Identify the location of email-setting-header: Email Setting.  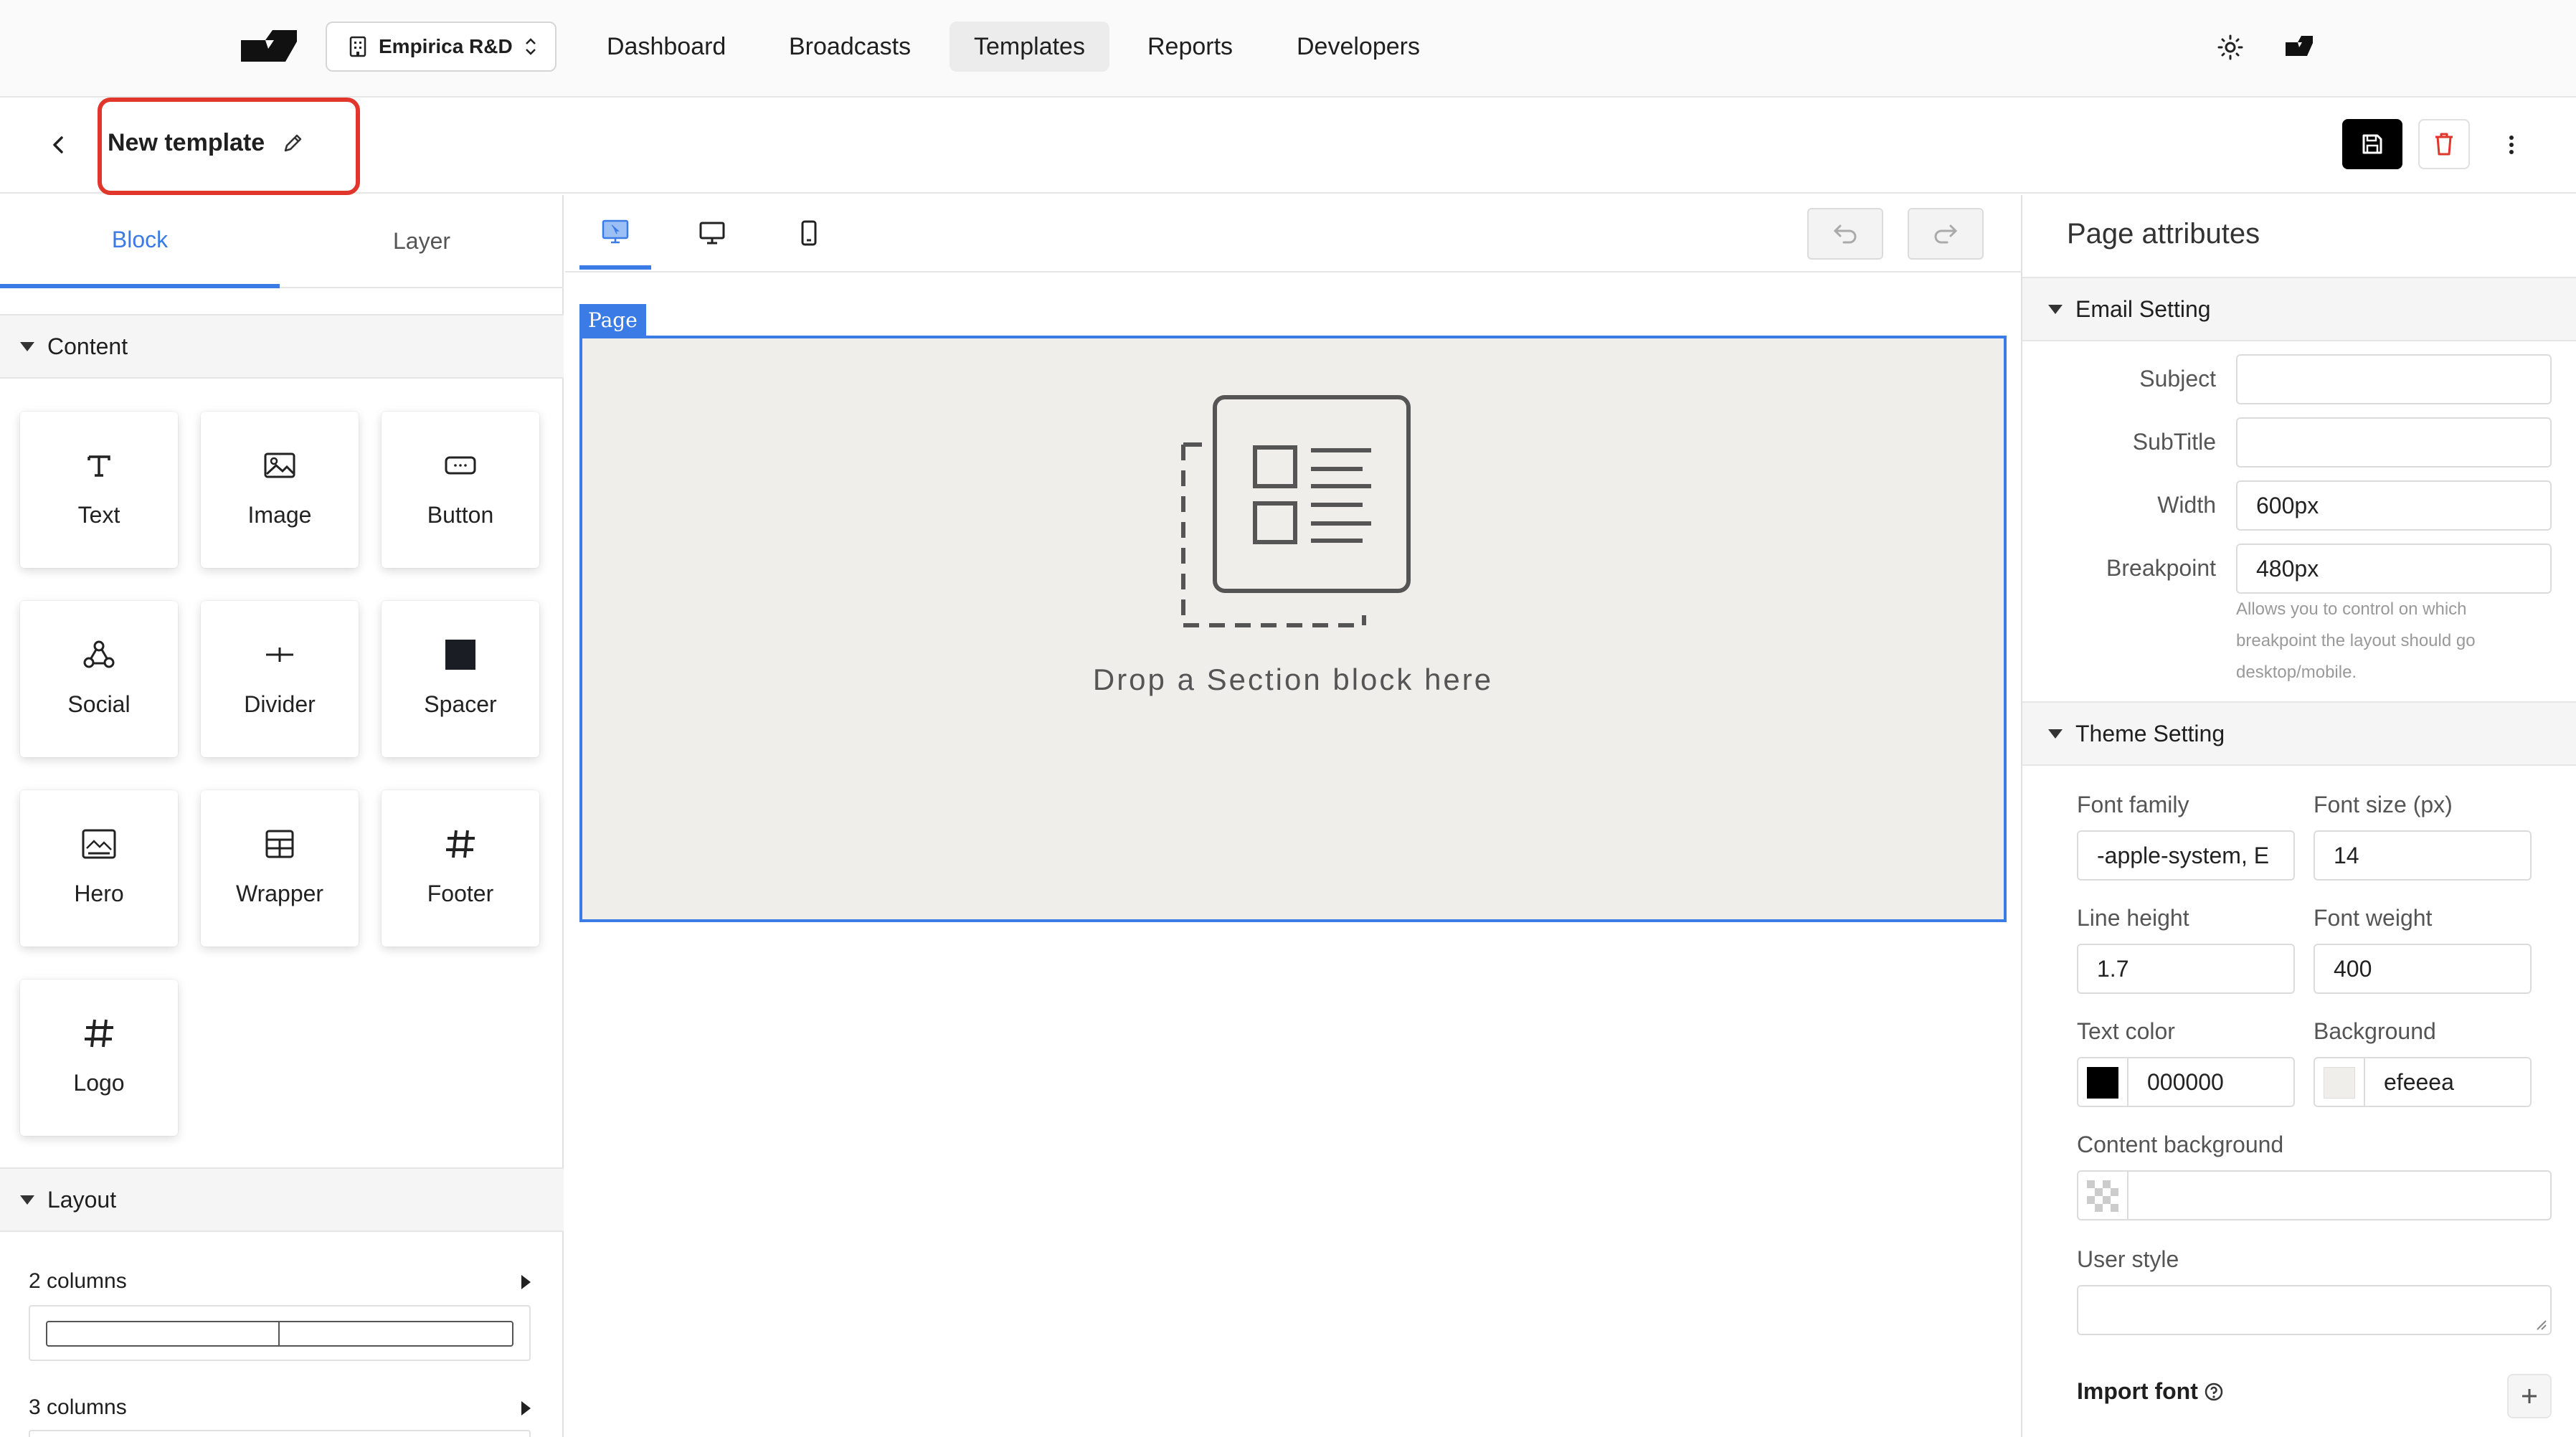
(2299, 309).